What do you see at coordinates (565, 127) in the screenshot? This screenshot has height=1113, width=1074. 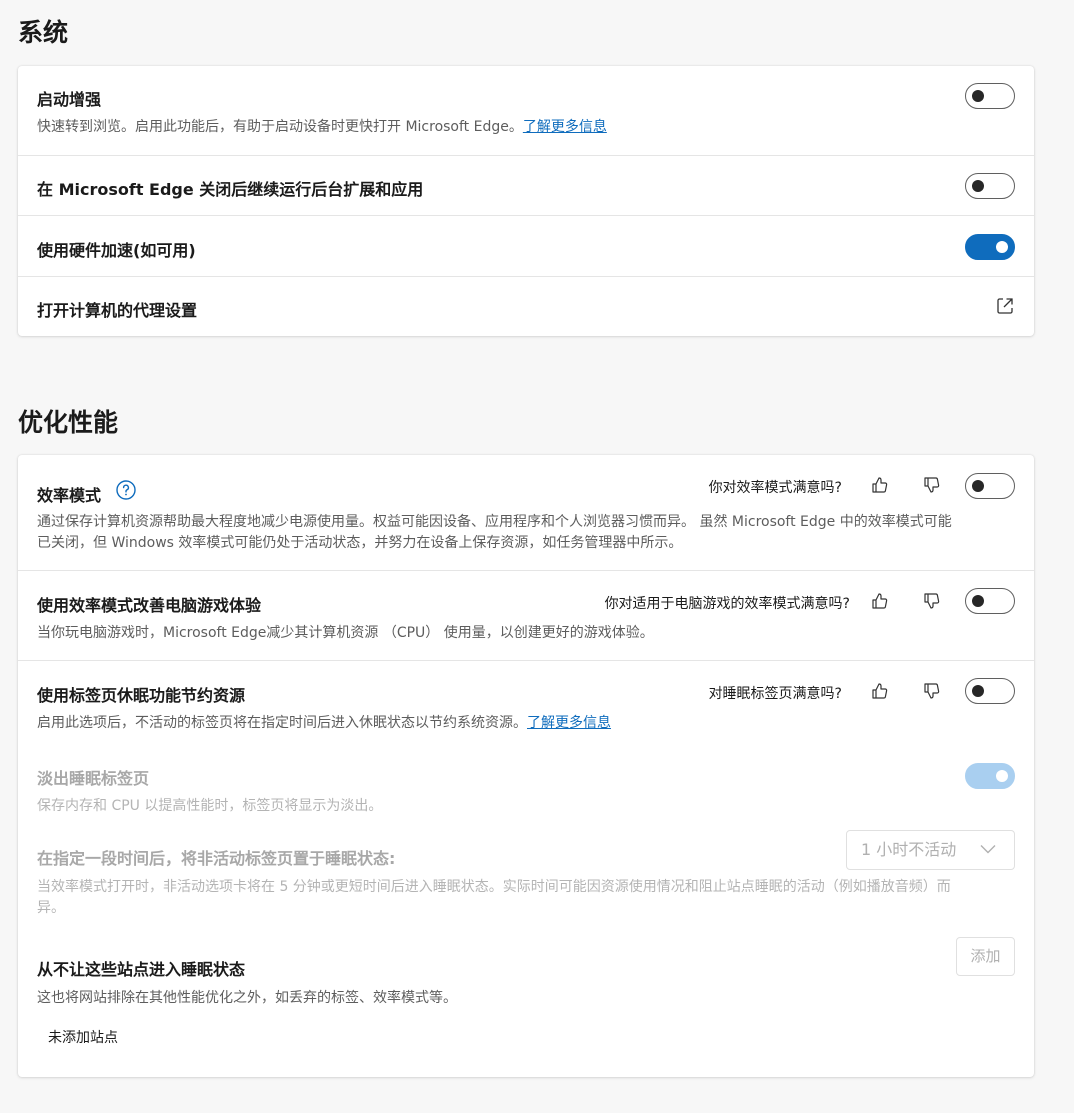 I see `startup-boost-learn-more-link: 了解更多信息` at bounding box center [565, 127].